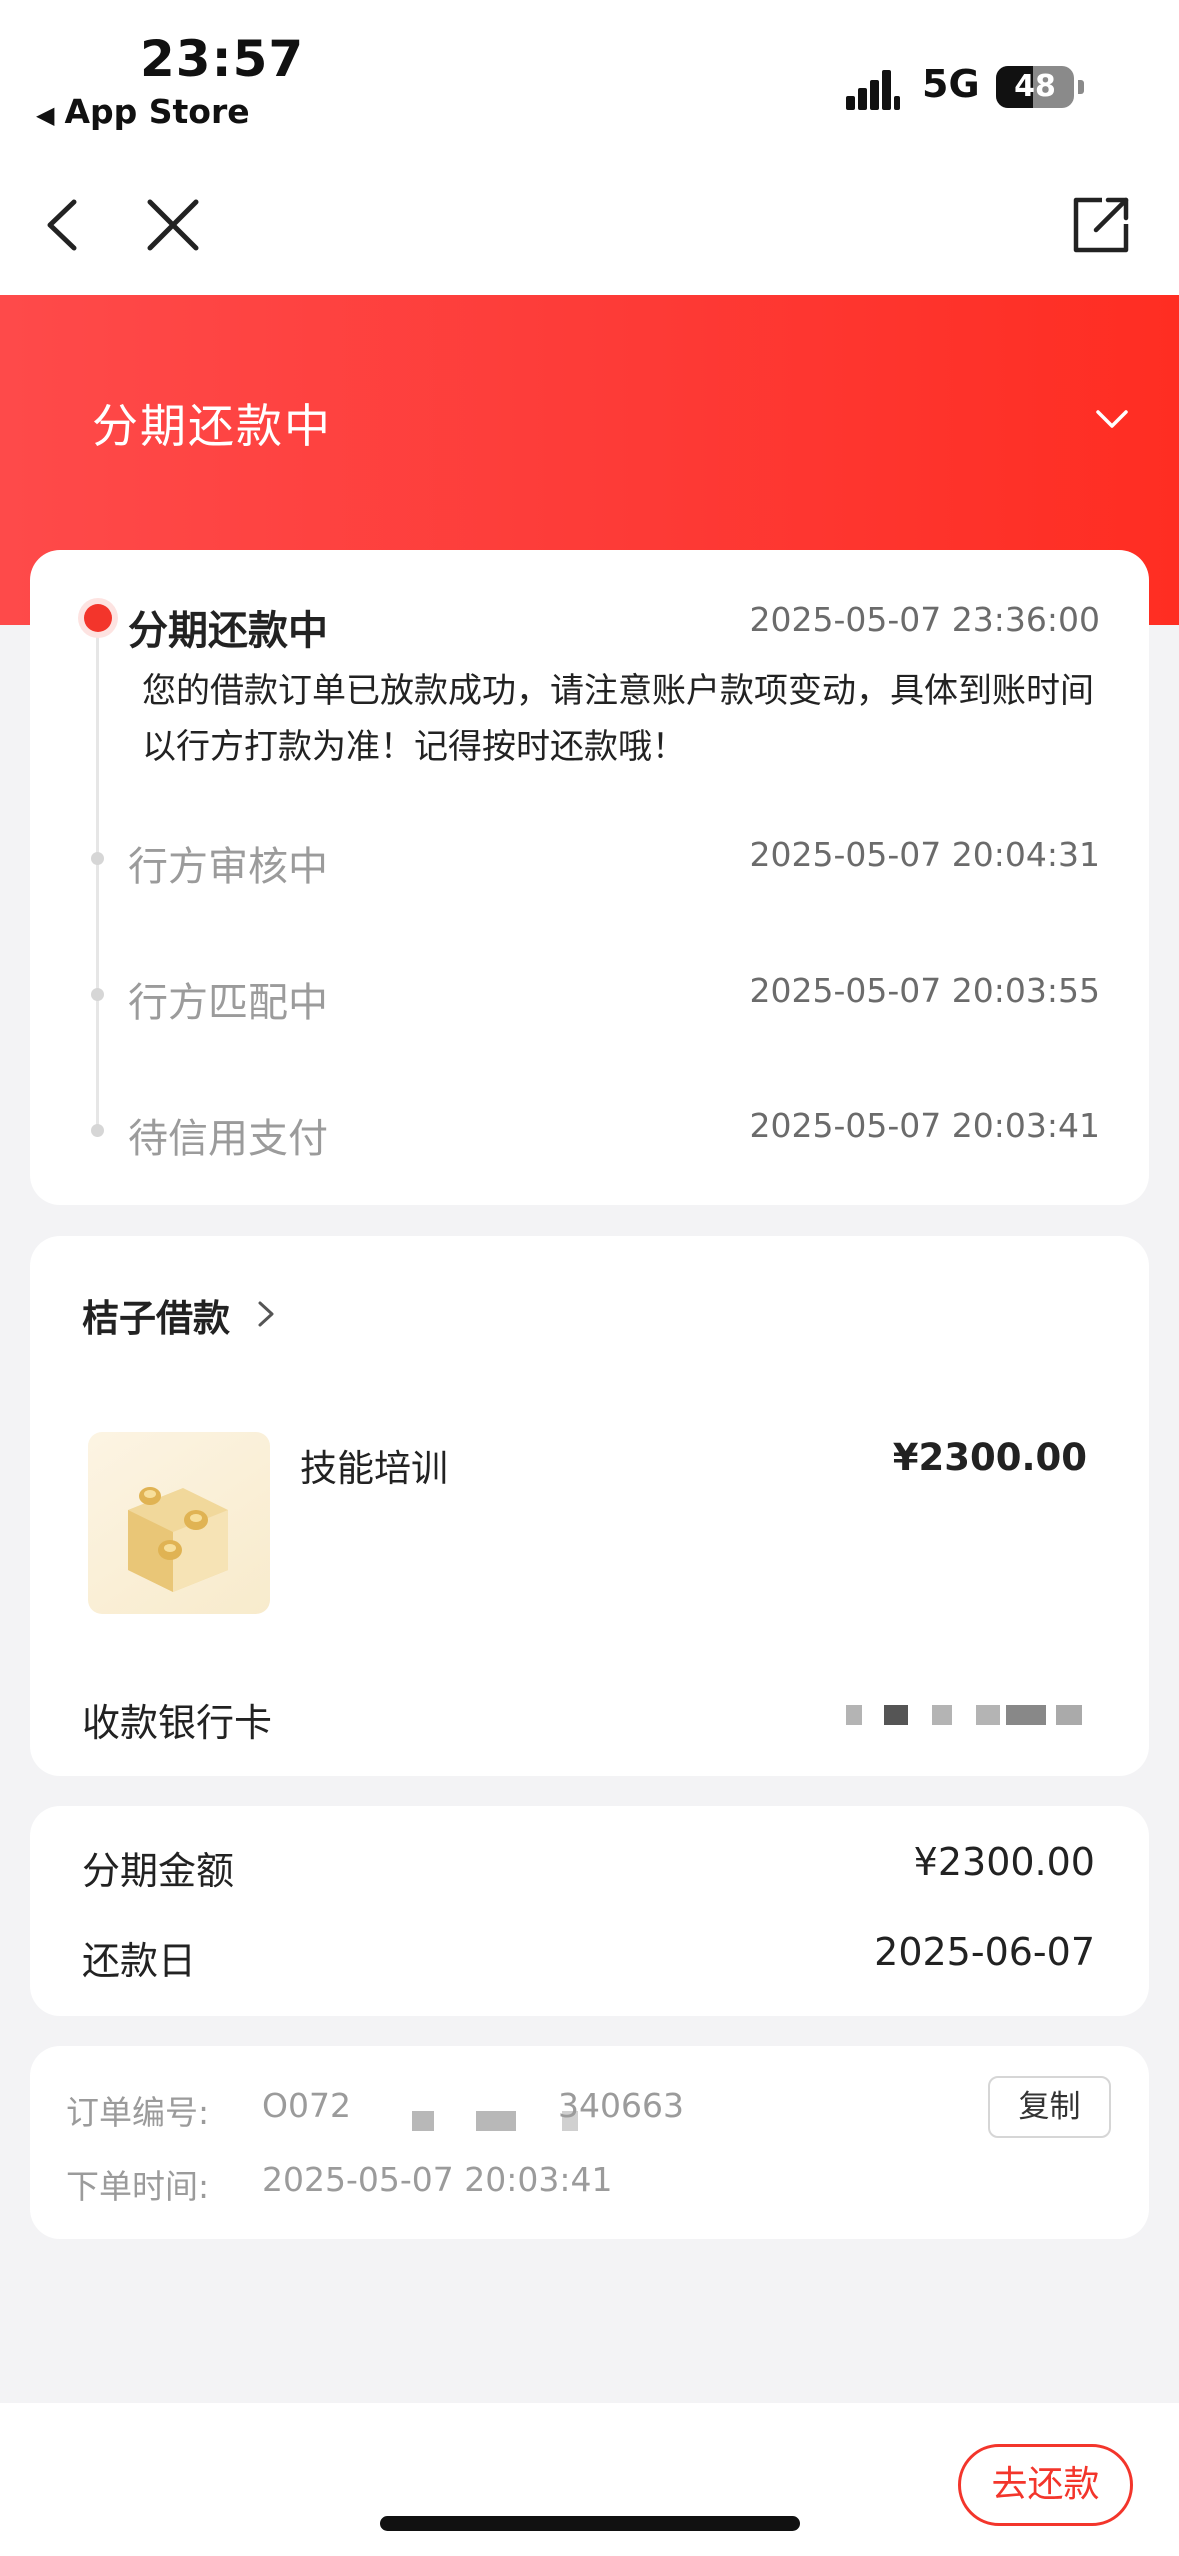 The width and height of the screenshot is (1179, 2556). Describe the element at coordinates (156, 1315) in the screenshot. I see `loan-provider-link: 桔子借款` at that location.